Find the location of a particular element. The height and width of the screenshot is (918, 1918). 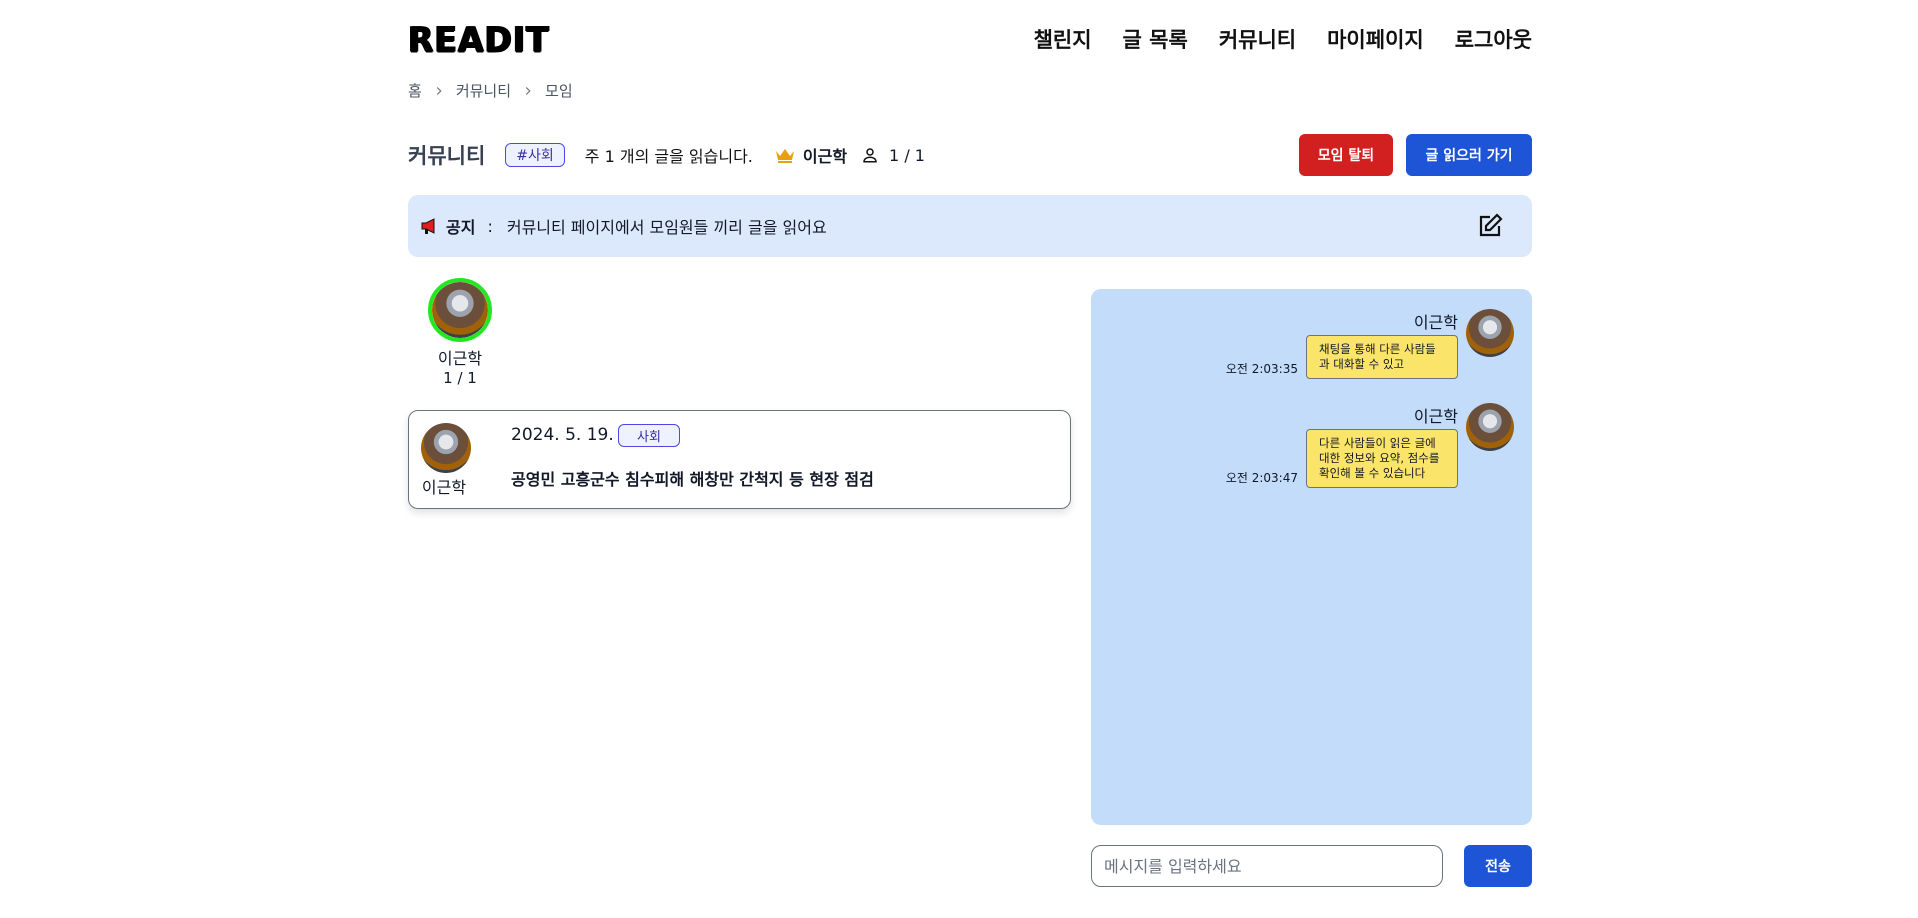

nav-challenge: 챌린지 is located at coordinates (1063, 39).